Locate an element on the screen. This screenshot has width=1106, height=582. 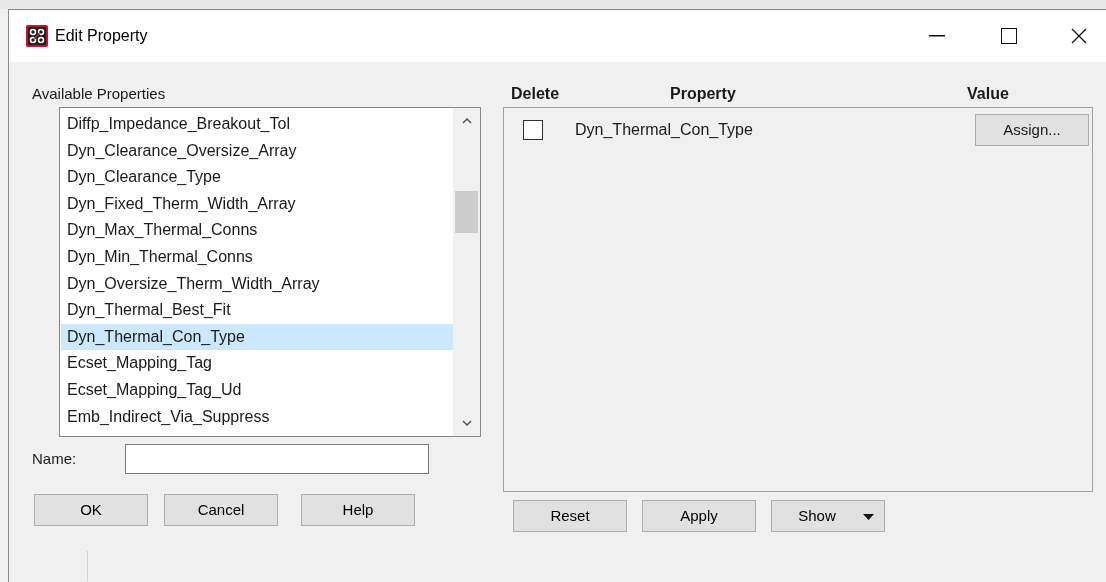
caret-icon is located at coordinates (868, 517).